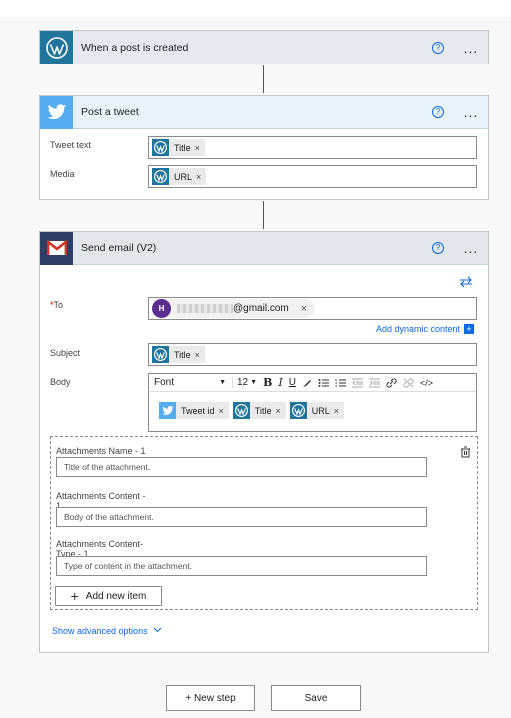 The height and width of the screenshot is (718, 511). I want to click on decrease-indent-icon, so click(357, 383).